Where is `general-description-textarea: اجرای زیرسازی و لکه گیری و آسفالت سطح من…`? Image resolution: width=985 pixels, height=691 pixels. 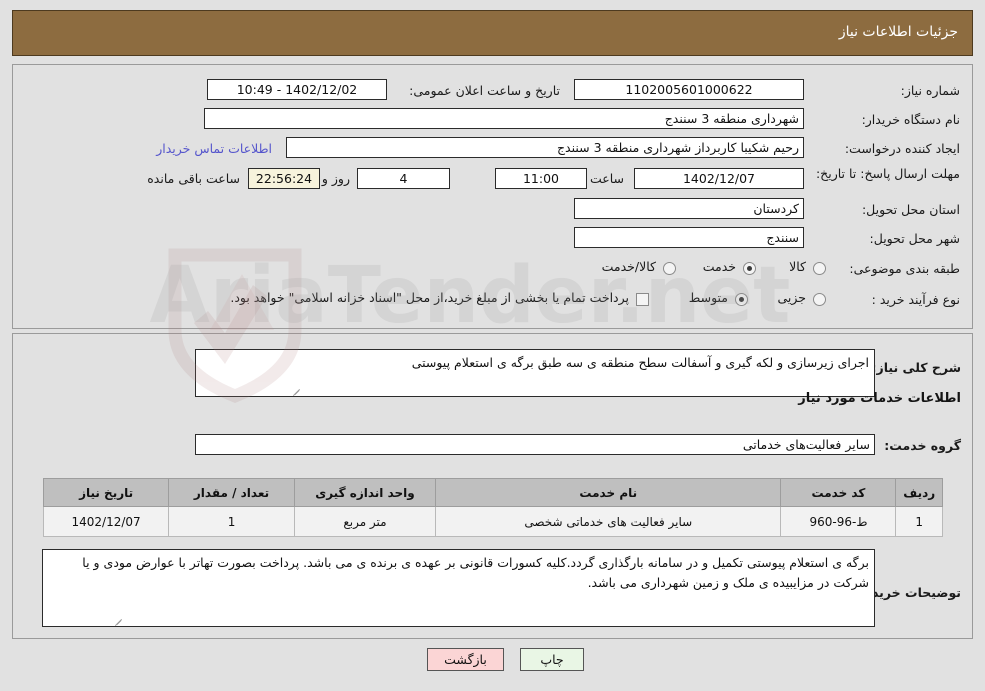
general-description-textarea: اجرای زیرسازی و لکه گیری و آسفالت سطح من… is located at coordinates (535, 373).